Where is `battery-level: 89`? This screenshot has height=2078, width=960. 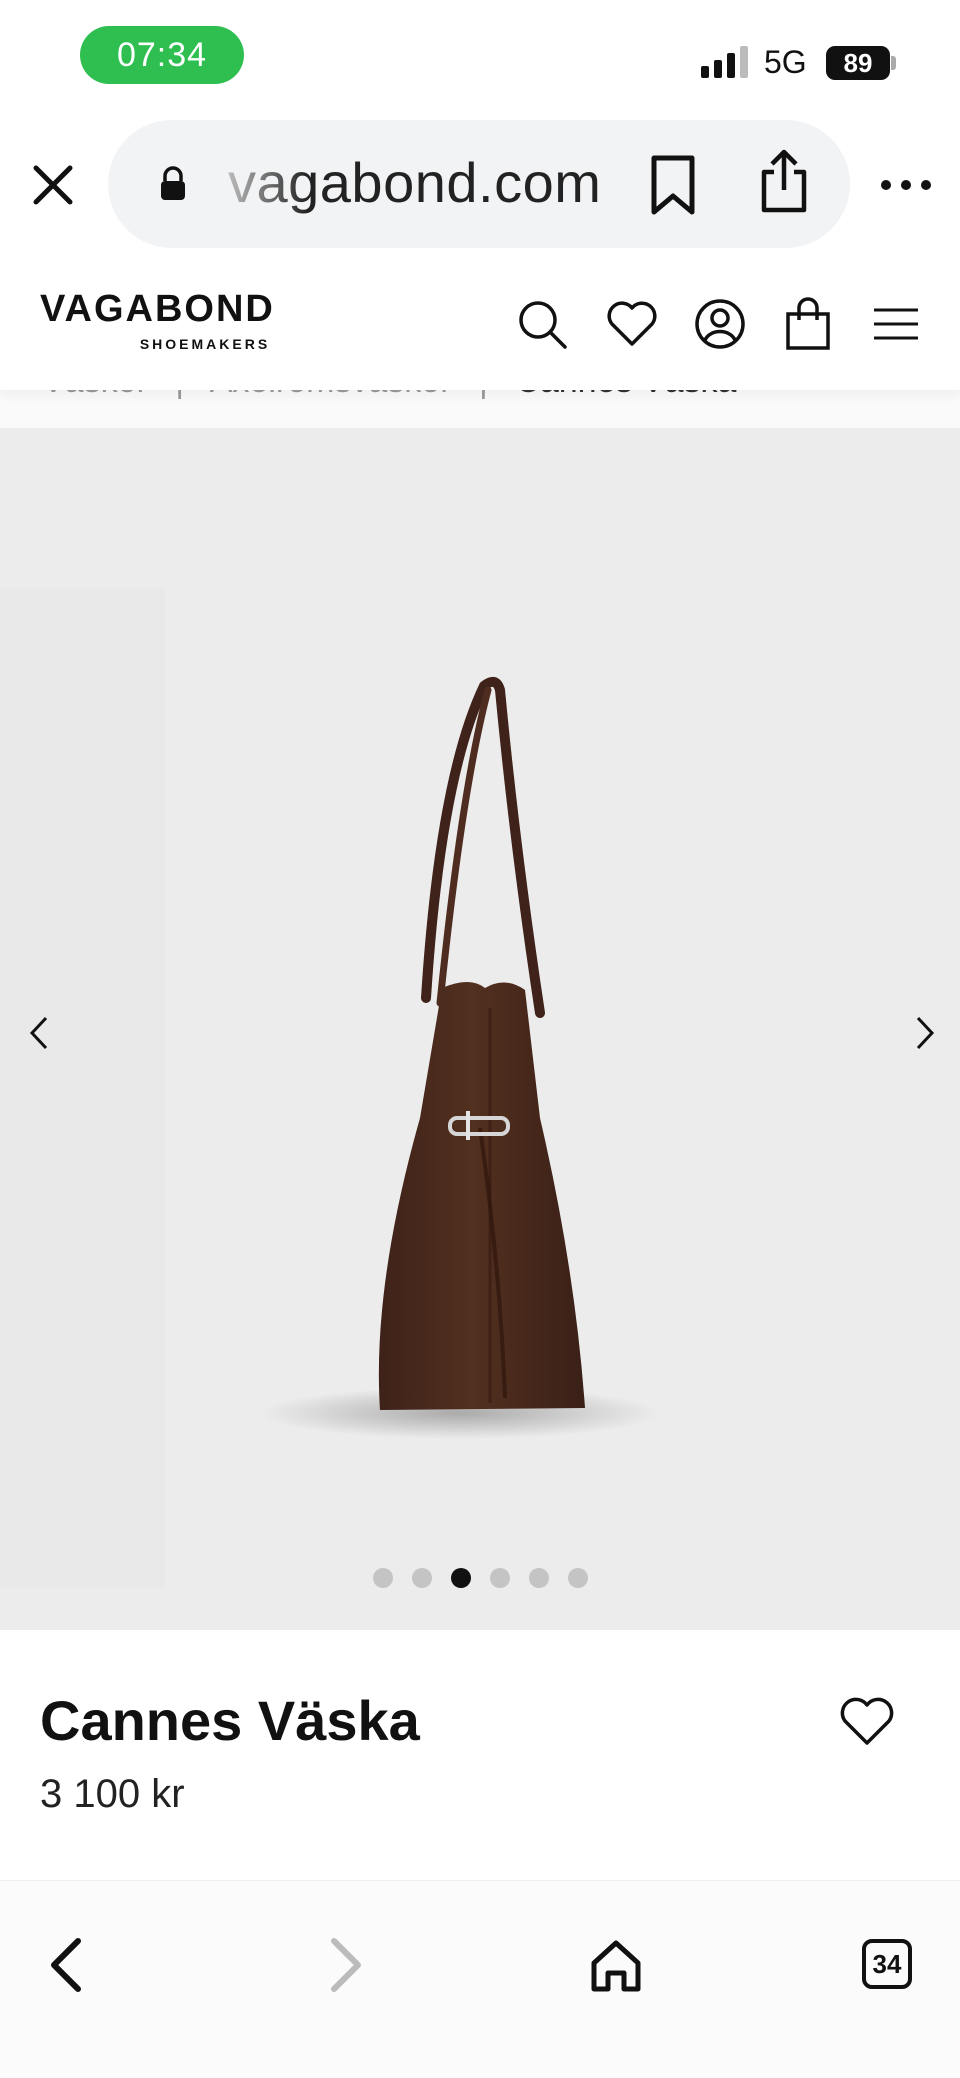 battery-level: 89 is located at coordinates (858, 63).